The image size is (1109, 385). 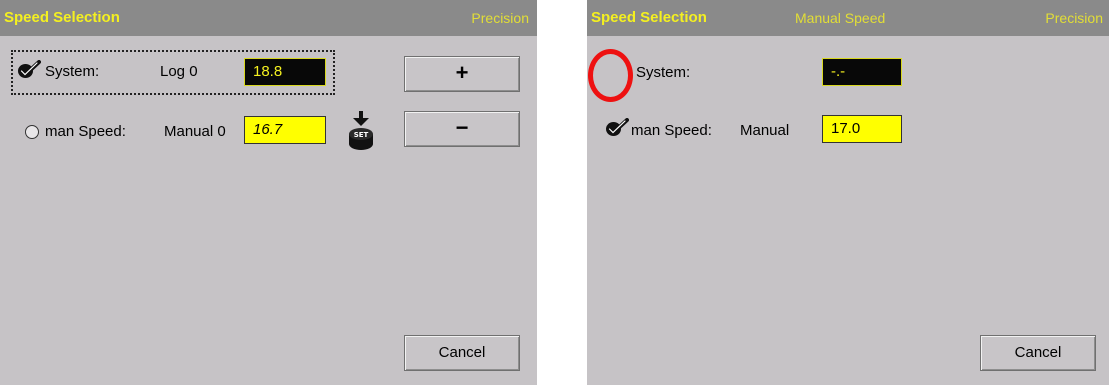 I want to click on man-speed-field: 17.0, so click(x=862, y=129).